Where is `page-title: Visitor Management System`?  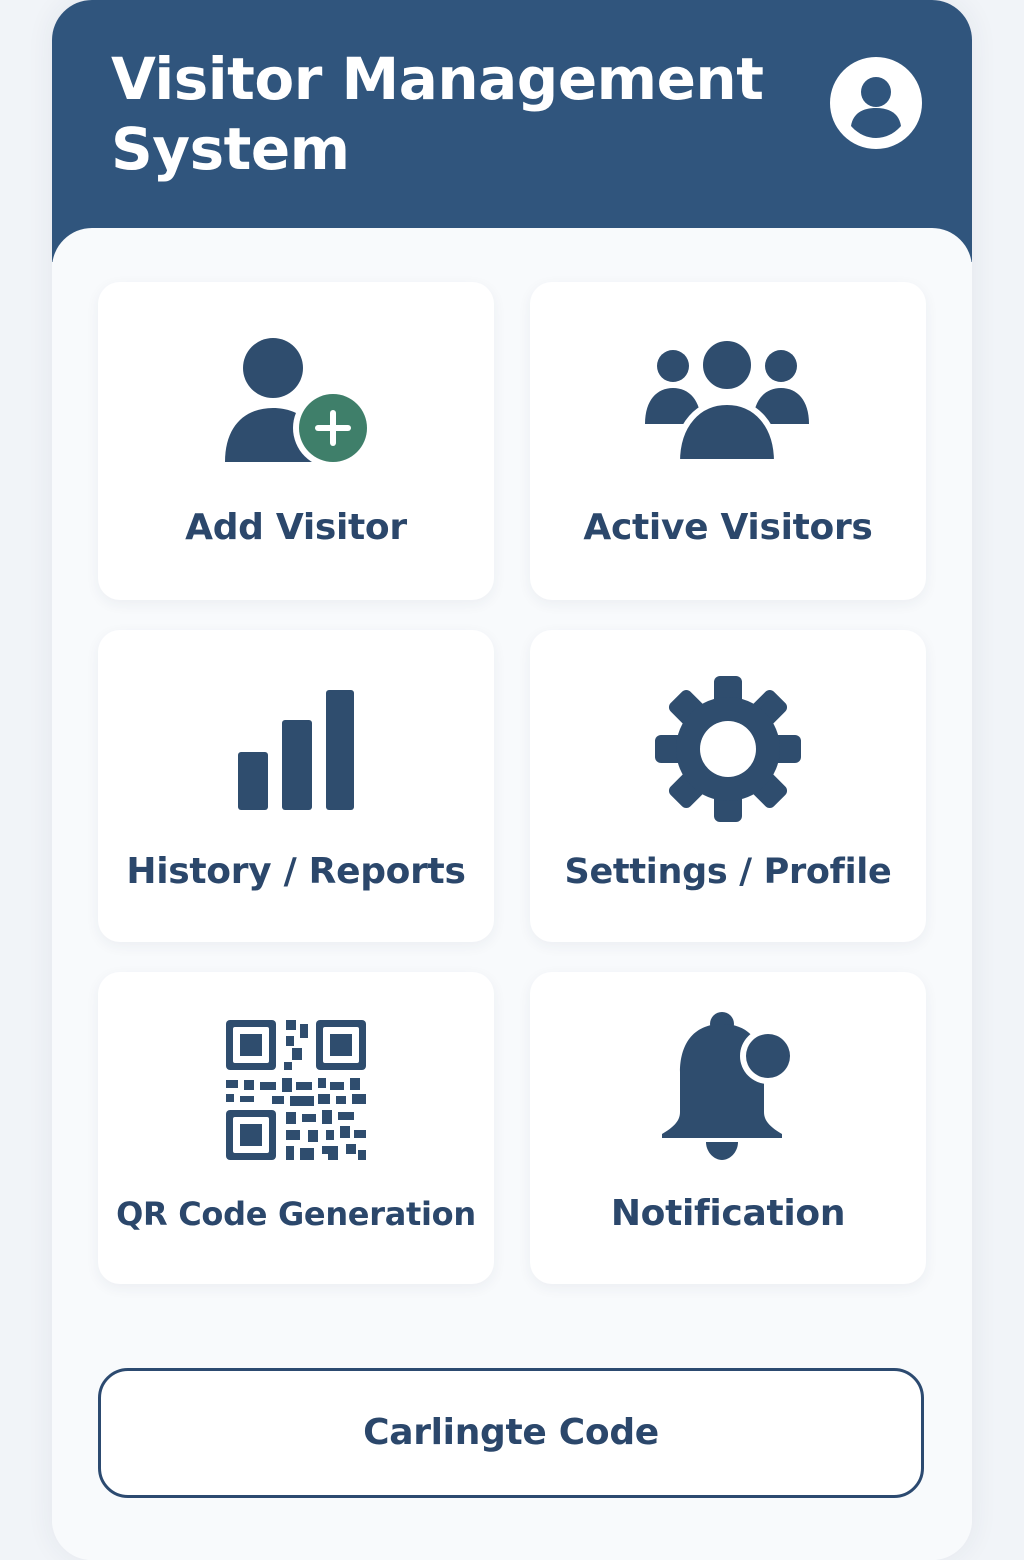
page-title: Visitor Management System is located at coordinates (437, 114).